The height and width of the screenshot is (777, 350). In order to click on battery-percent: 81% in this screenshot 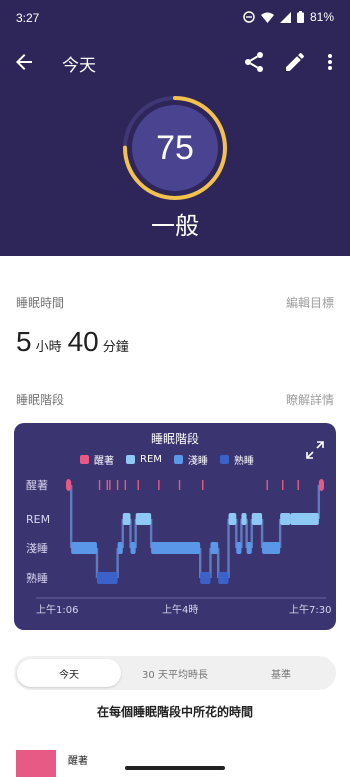, I will do `click(321, 17)`.